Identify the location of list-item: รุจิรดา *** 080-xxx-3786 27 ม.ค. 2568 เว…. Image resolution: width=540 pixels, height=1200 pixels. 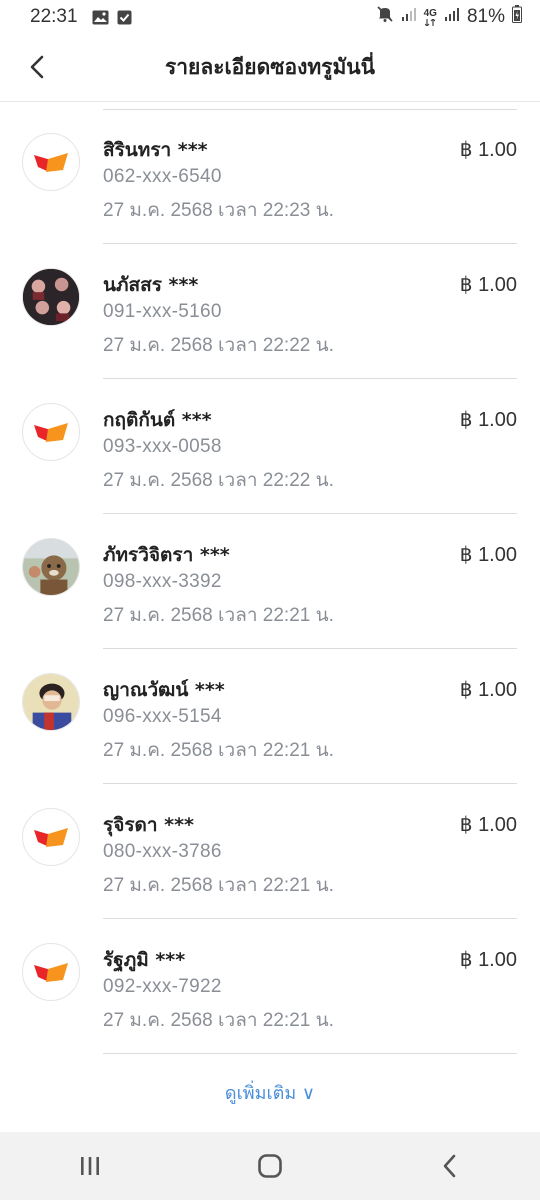
(270, 851).